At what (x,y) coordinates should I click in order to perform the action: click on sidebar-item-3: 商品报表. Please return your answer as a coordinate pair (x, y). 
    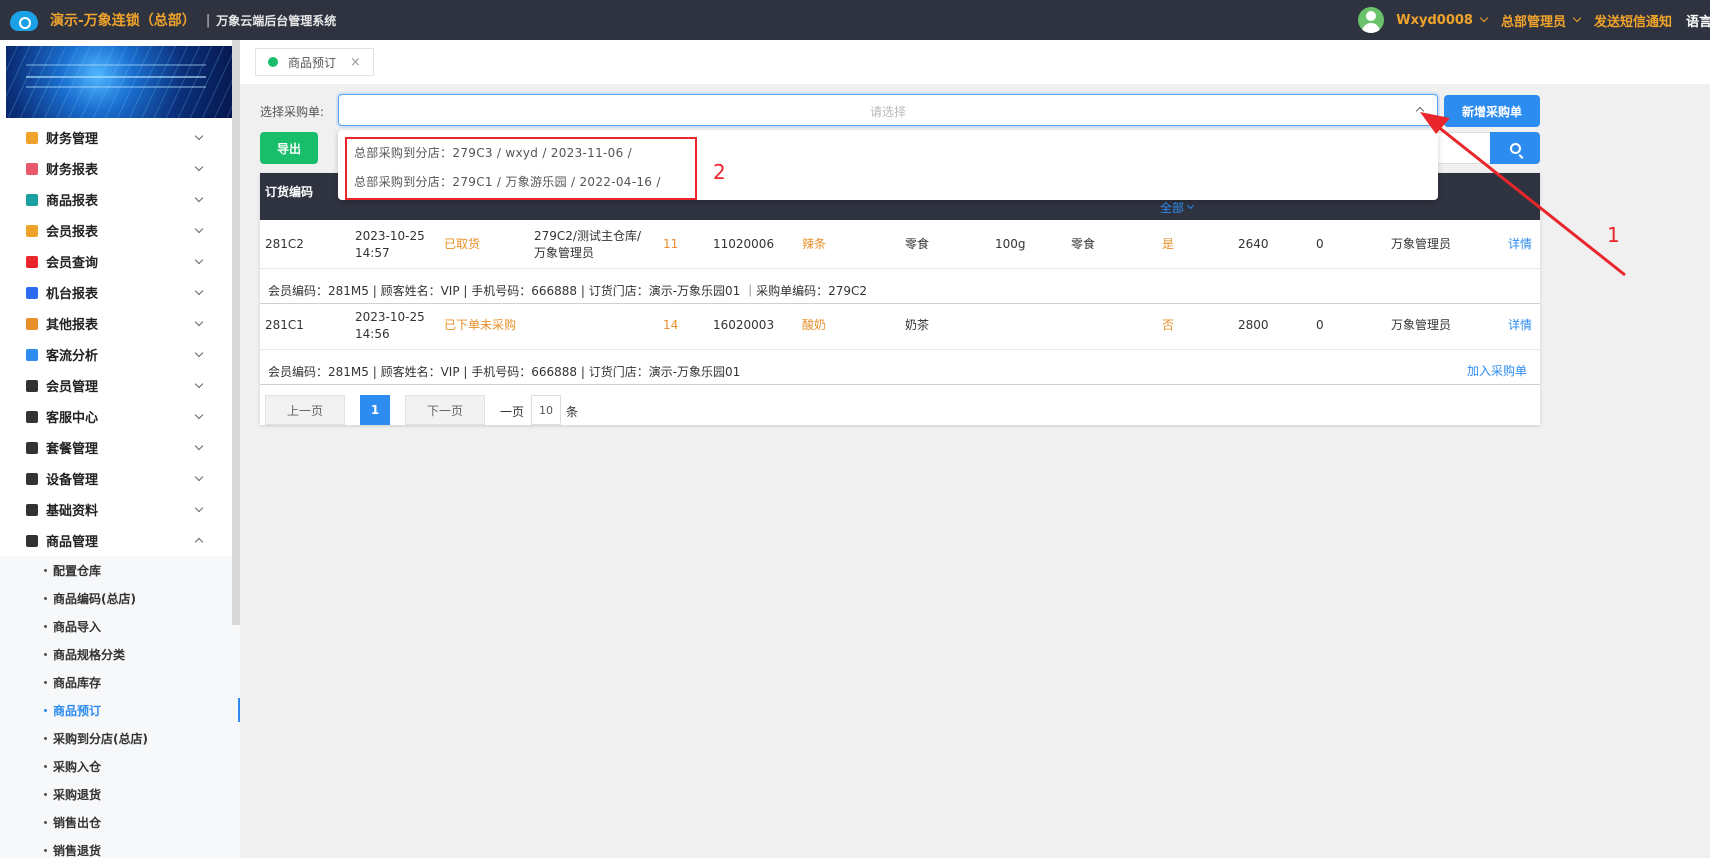
    Looking at the image, I should click on (116, 199).